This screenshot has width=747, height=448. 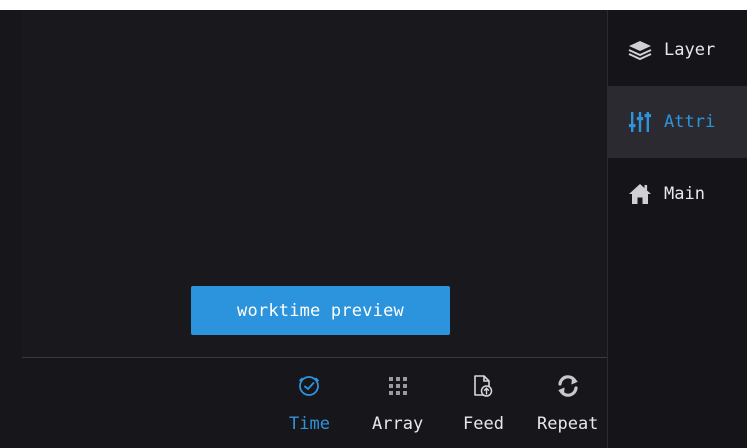 What do you see at coordinates (309, 424) in the screenshot?
I see `toolbar-item-label: Time` at bounding box center [309, 424].